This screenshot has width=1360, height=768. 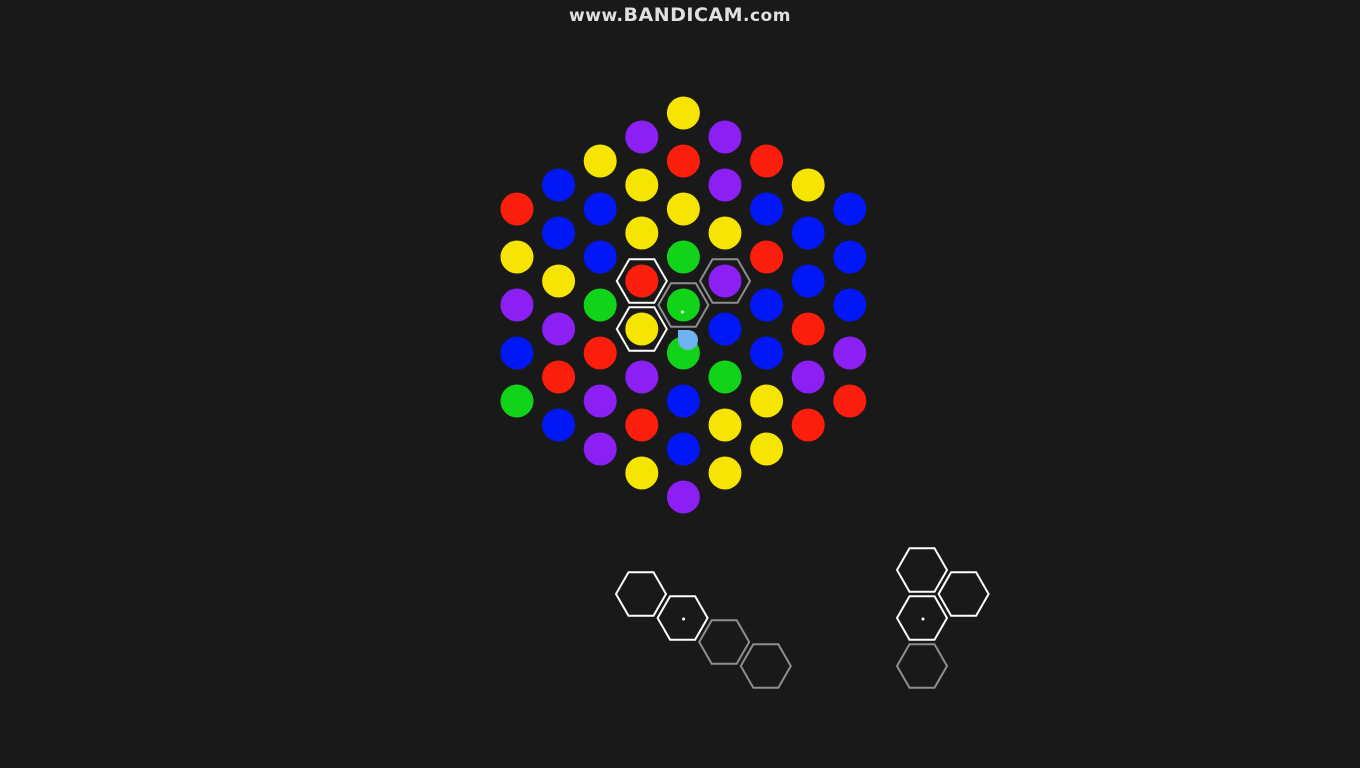 What do you see at coordinates (517, 257) in the screenshot?
I see `cell-yellow-c0-r1` at bounding box center [517, 257].